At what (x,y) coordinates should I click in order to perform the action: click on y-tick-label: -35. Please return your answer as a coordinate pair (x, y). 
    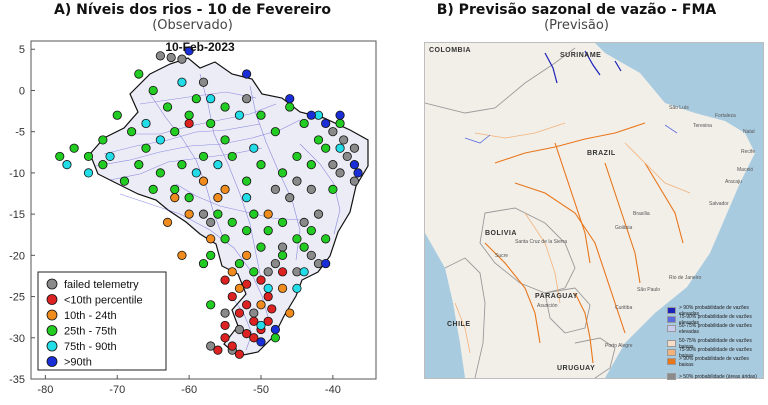
    Looking at the image, I should click on (17, 380).